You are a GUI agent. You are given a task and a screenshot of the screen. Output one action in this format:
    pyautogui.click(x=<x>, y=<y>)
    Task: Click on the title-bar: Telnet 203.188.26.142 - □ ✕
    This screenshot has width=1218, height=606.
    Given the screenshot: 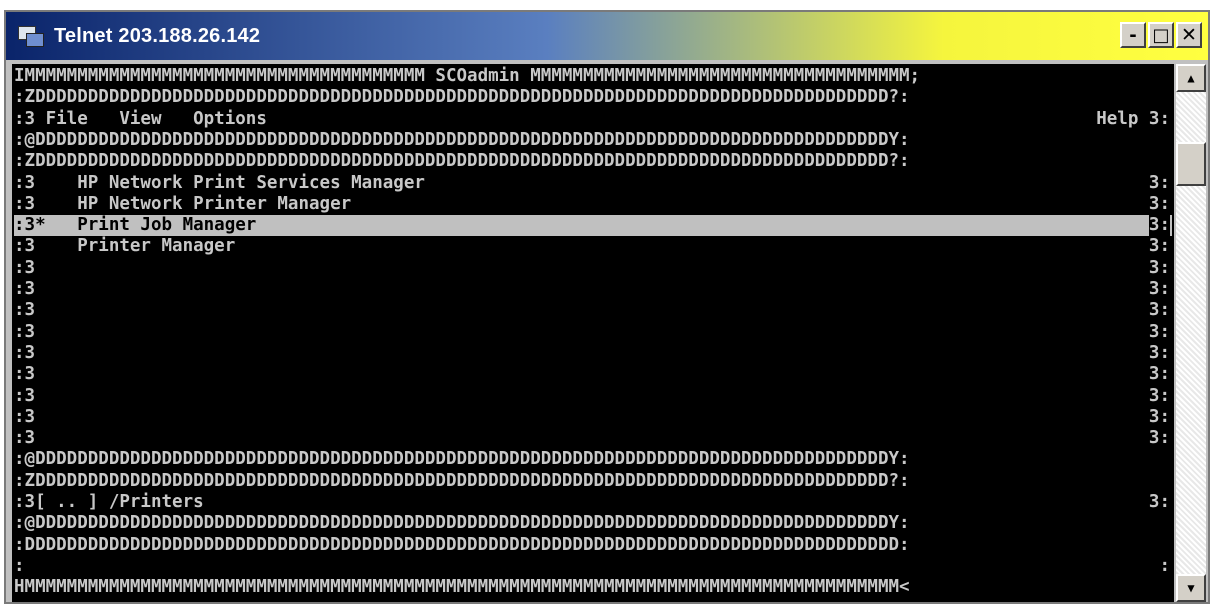 What is the action you would take?
    pyautogui.click(x=607, y=36)
    